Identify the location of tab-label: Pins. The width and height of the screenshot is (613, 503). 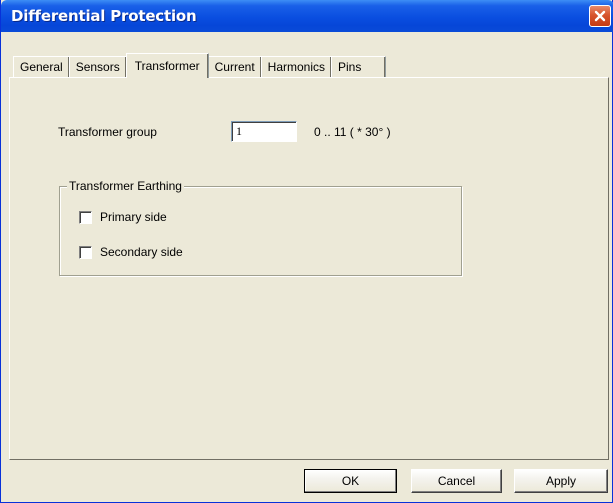
(350, 67).